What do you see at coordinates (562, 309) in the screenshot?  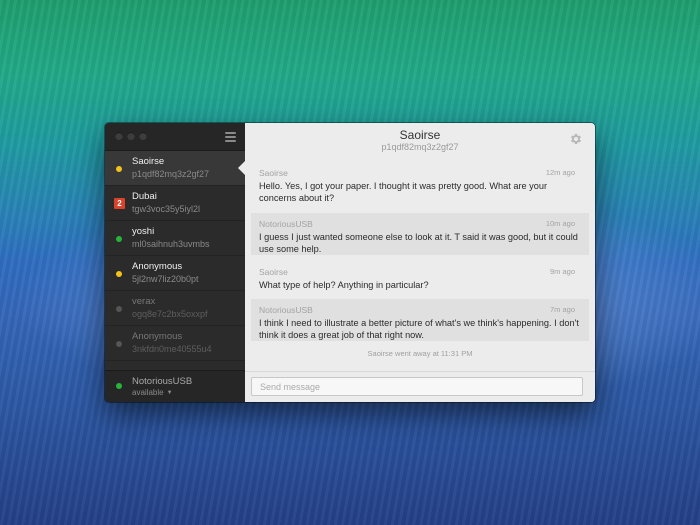 I see `message-time: 7m ago` at bounding box center [562, 309].